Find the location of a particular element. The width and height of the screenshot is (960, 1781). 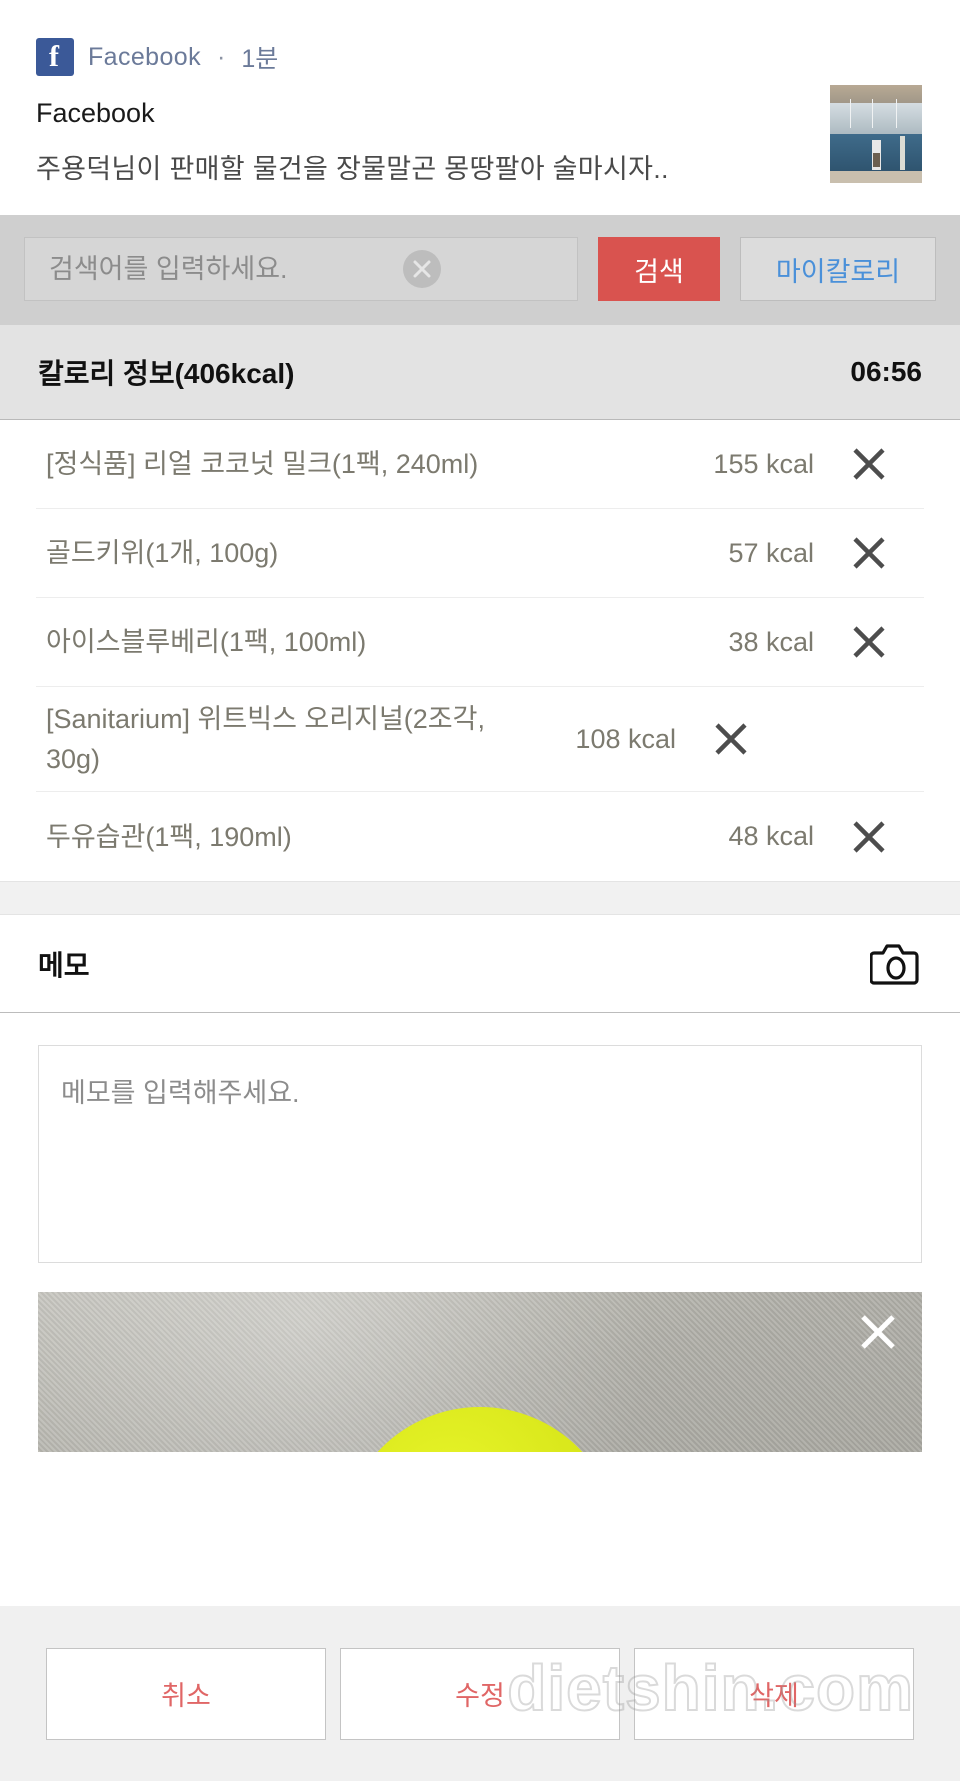

search-input-container is located at coordinates (301, 269).